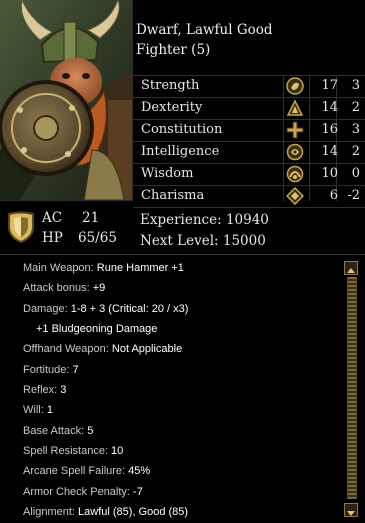 This screenshot has width=365, height=523. What do you see at coordinates (181, 220) in the screenshot?
I see `experience-label: Experience:` at bounding box center [181, 220].